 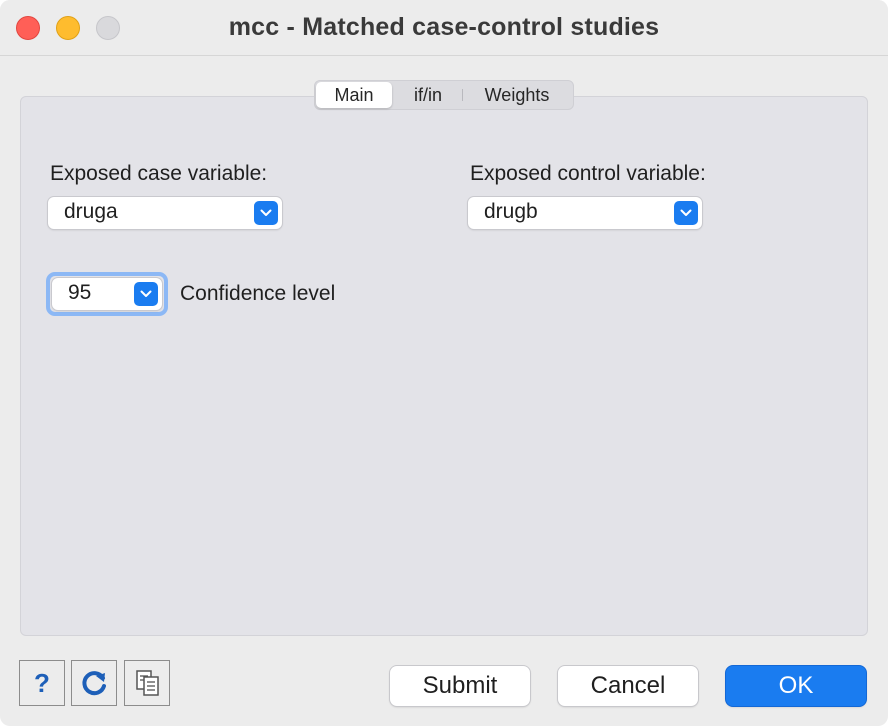 What do you see at coordinates (462, 95) in the screenshot?
I see `tab-separator` at bounding box center [462, 95].